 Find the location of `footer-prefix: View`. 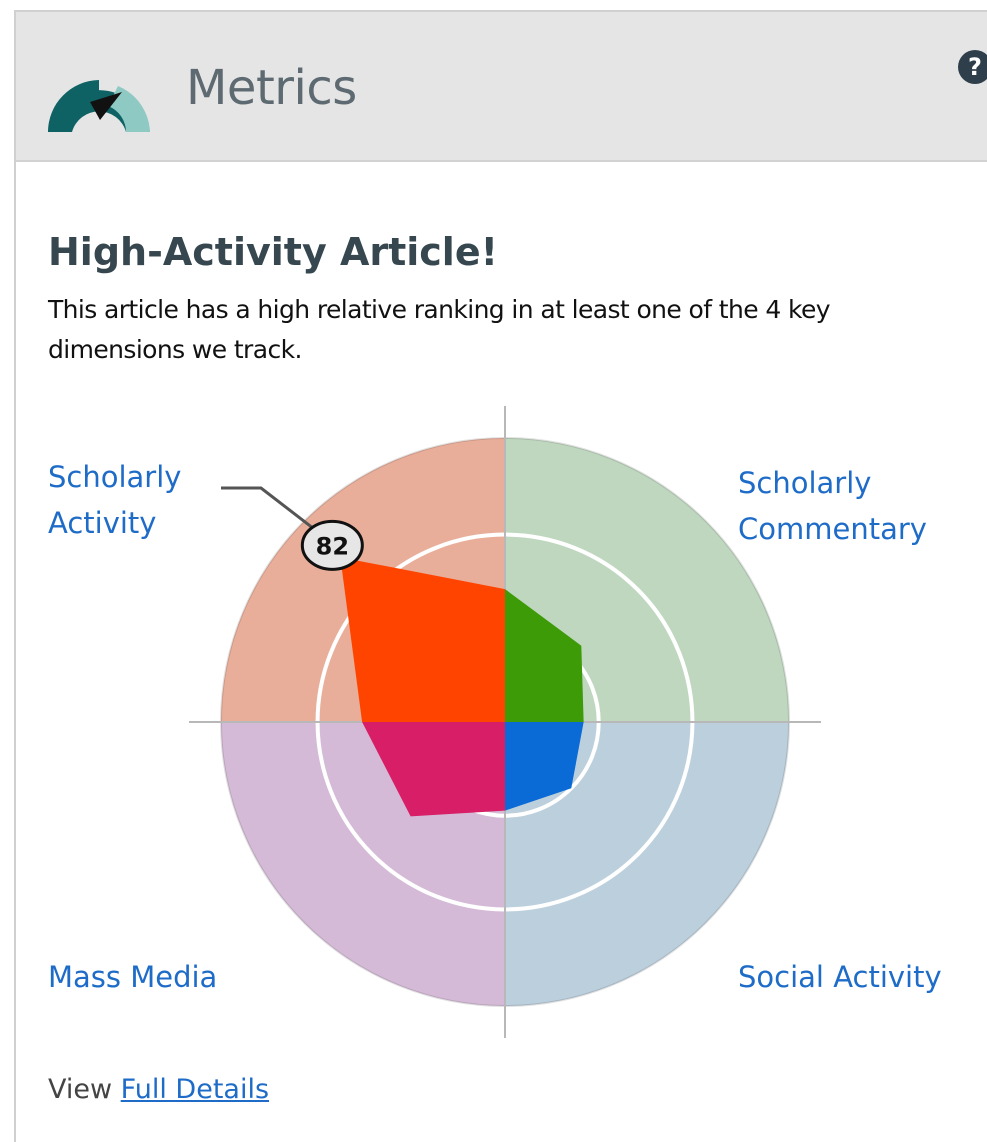

footer-prefix: View is located at coordinates (80, 1089).